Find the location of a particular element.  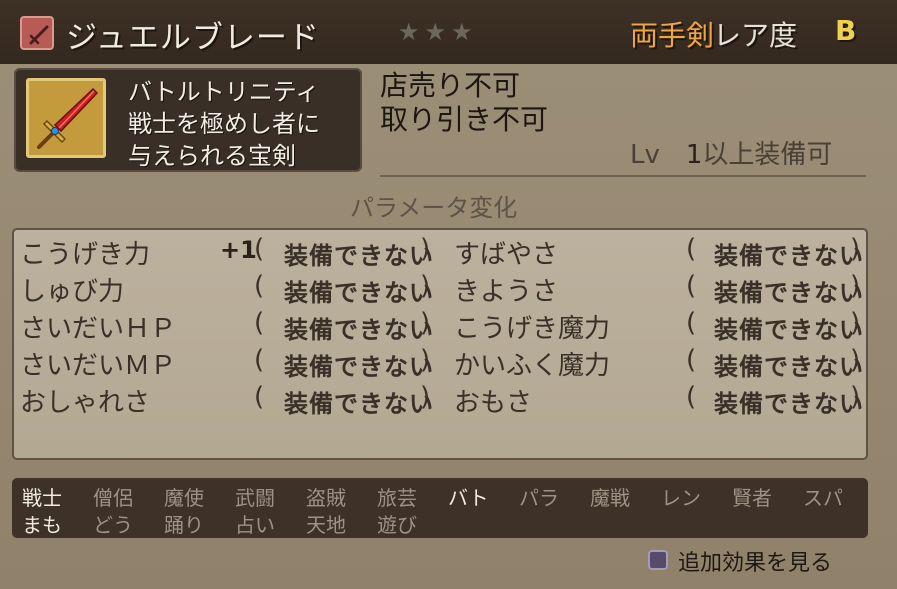

param-name: さいだいＭＰ is located at coordinates (98, 366).